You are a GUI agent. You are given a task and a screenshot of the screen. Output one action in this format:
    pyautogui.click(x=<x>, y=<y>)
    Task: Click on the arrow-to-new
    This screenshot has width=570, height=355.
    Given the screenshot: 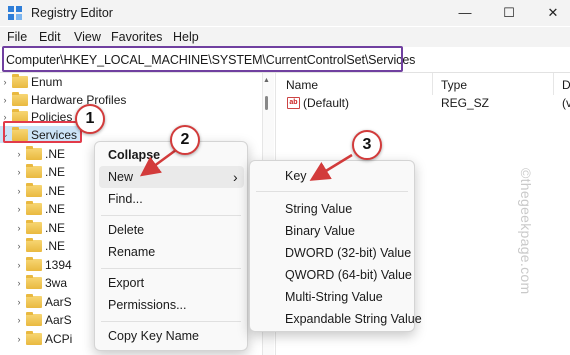 What is the action you would take?
    pyautogui.click(x=158, y=162)
    